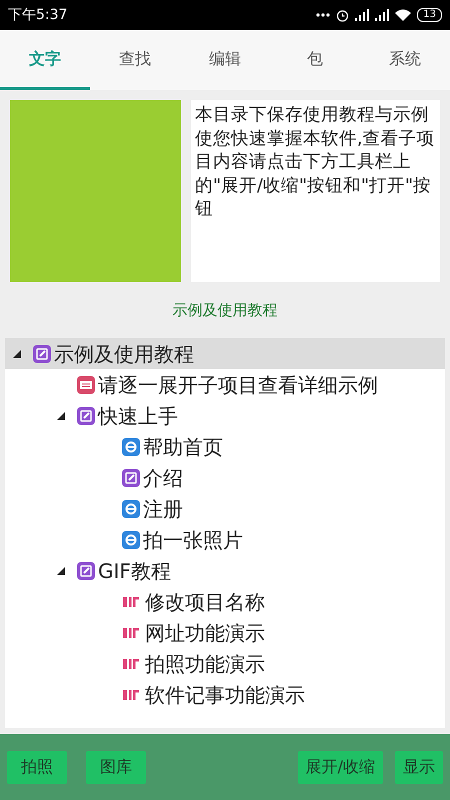  What do you see at coordinates (315, 162) in the screenshot?
I see `description-text: 本目录下保存使用教程与示例使您快速掌握本软件,查看子项目内容请点击下方工具栏上的"展开/收缩"按钮和"打开"按钮` at bounding box center [315, 162].